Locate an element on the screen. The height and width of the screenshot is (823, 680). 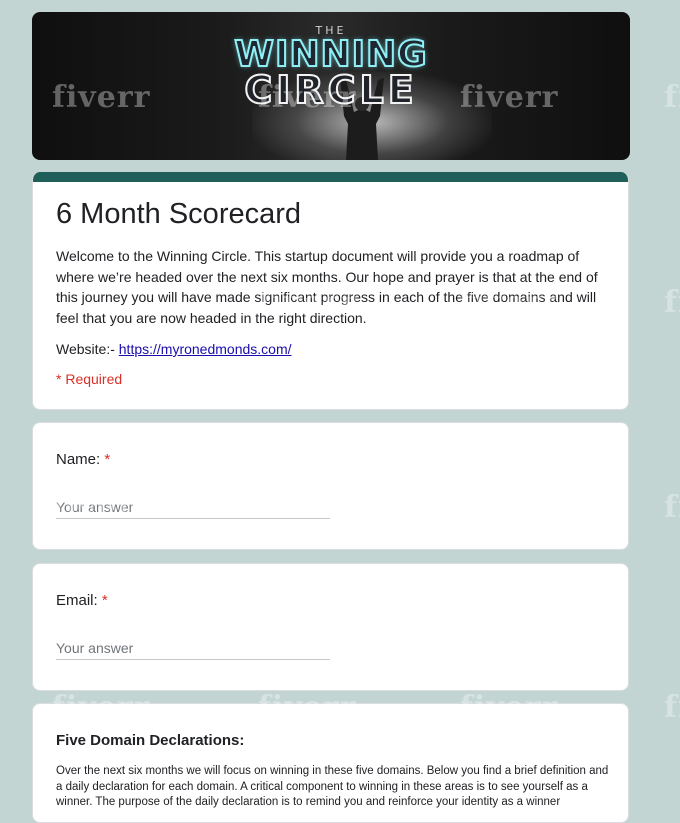
email-label-text: Email: is located at coordinates (77, 600).